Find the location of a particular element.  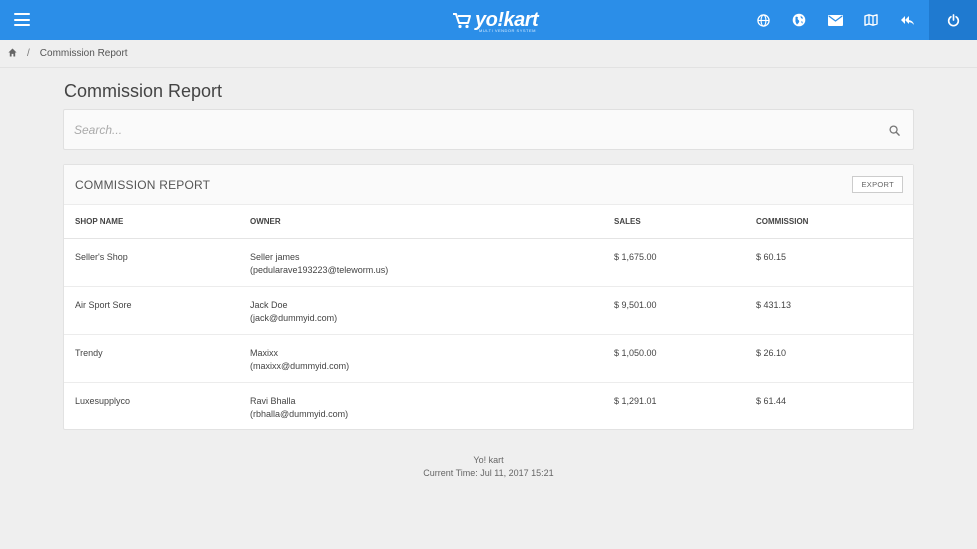

commission-cell: $ 60.15 is located at coordinates (829, 262).